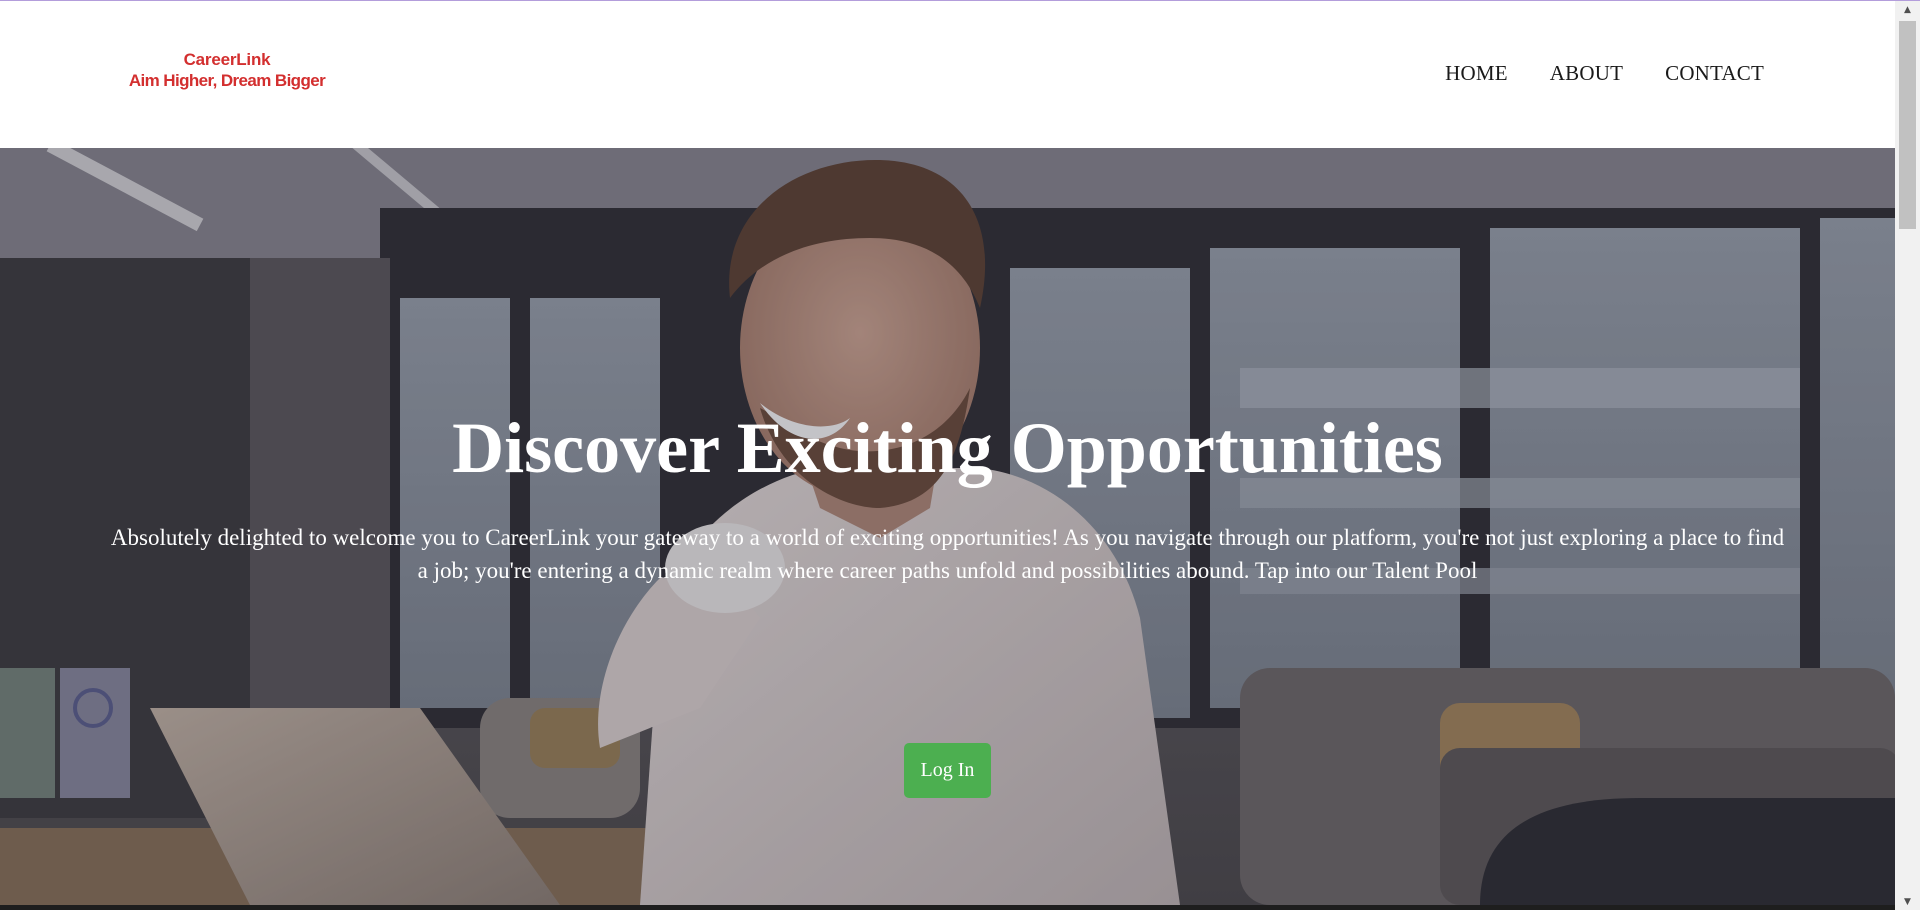 This screenshot has height=910, width=1920. What do you see at coordinates (947, 907) in the screenshot?
I see `hero-bottom-bar` at bounding box center [947, 907].